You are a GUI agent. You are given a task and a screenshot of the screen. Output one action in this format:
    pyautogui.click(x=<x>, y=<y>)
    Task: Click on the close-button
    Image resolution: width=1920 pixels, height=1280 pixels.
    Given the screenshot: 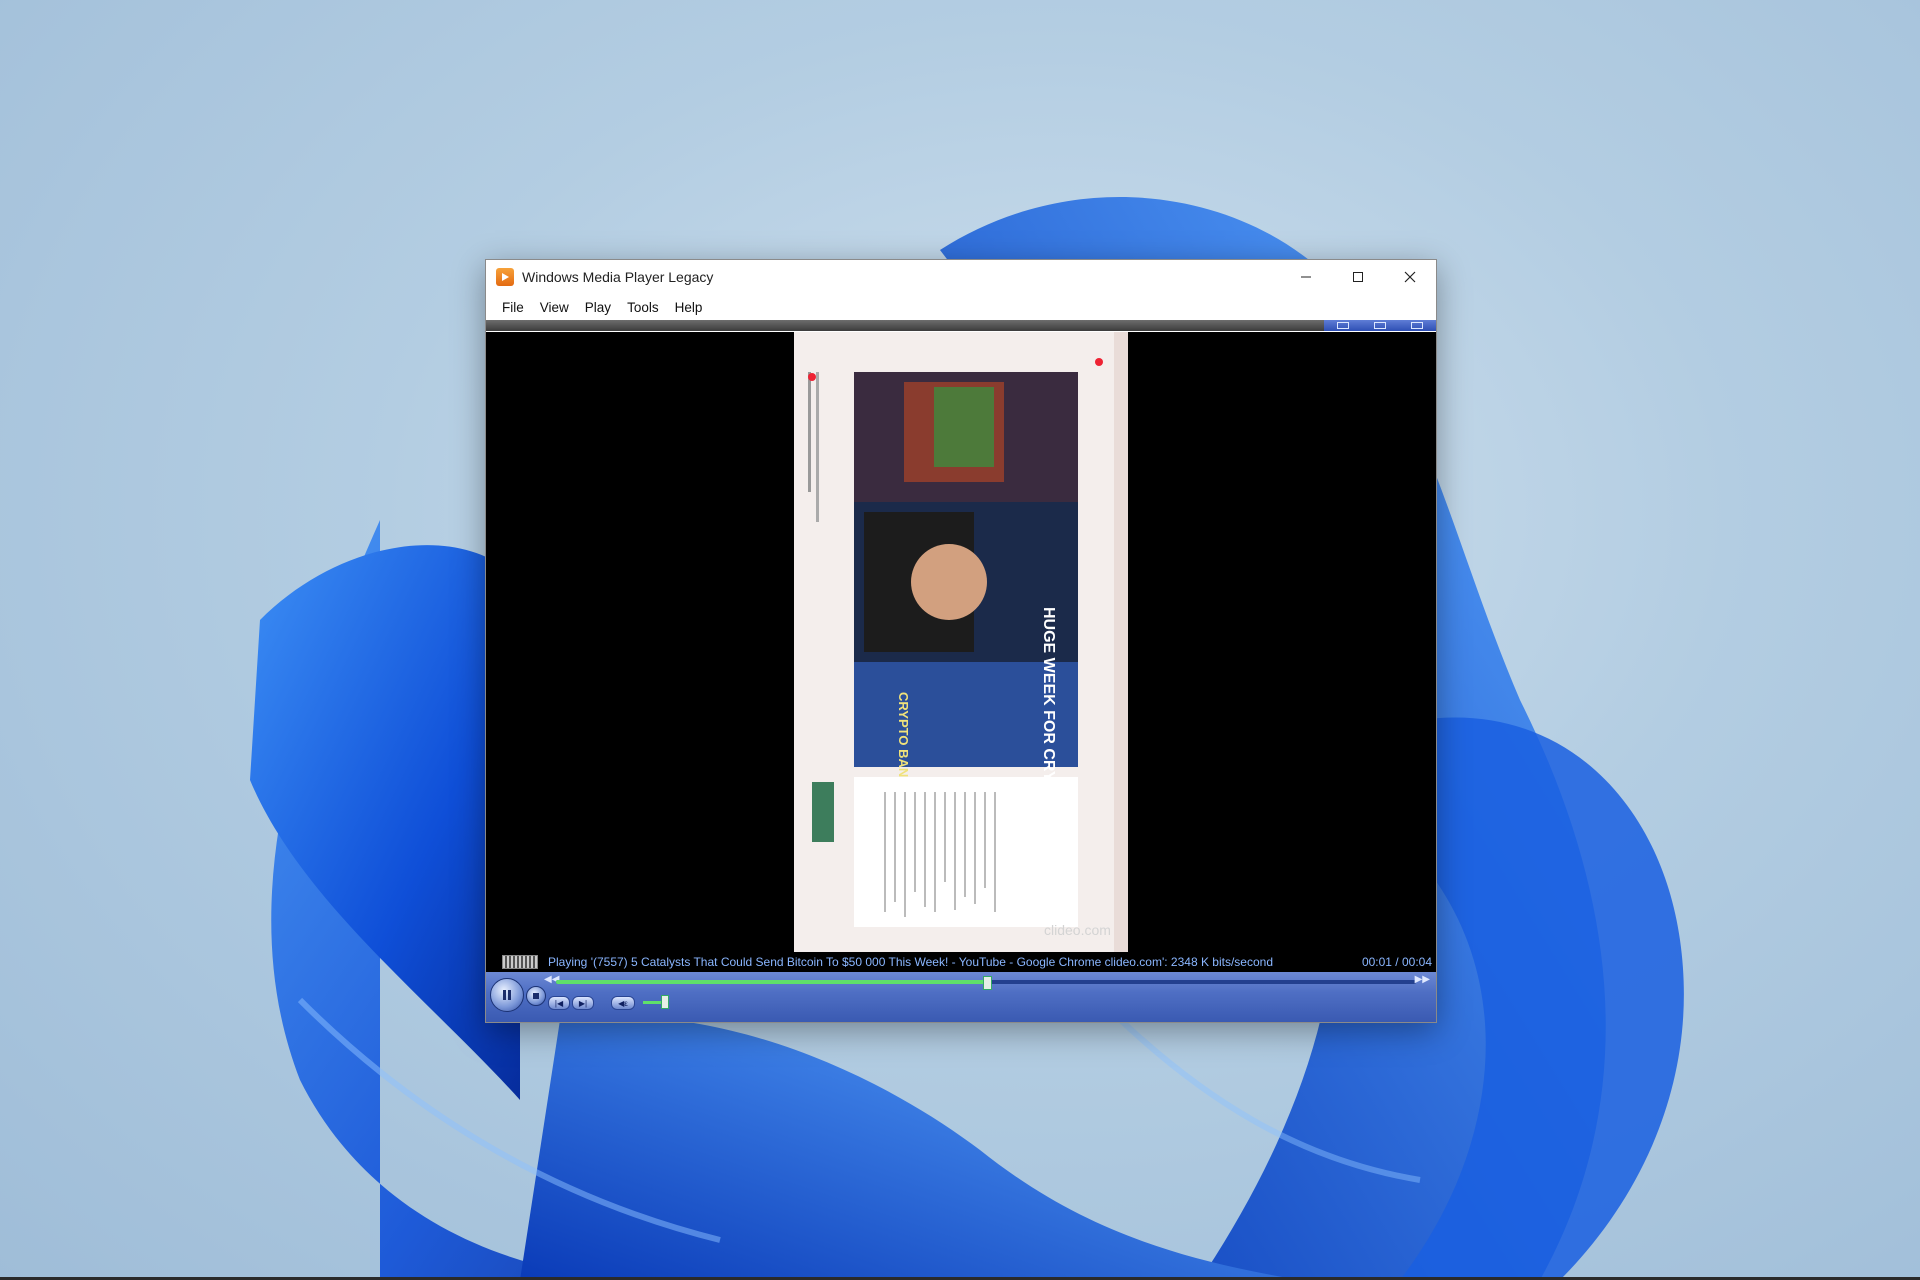 What is the action you would take?
    pyautogui.click(x=1410, y=277)
    